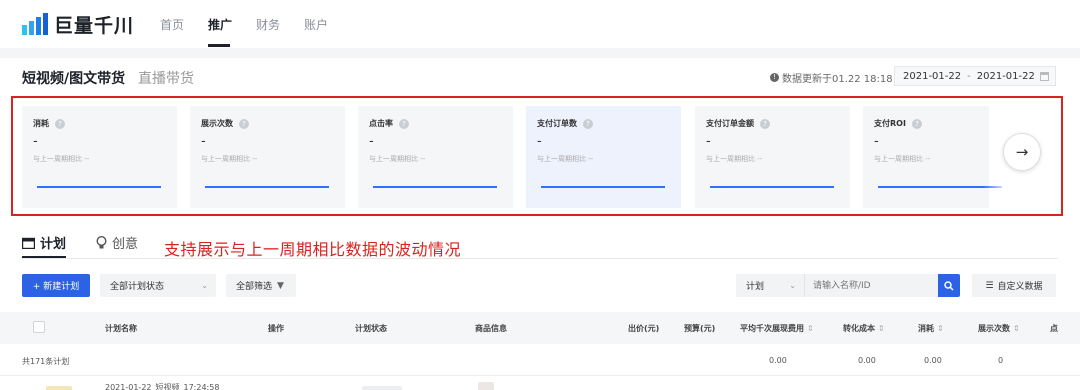 The height and width of the screenshot is (390, 1080). What do you see at coordinates (316, 24) in the screenshot?
I see `nav-account: 账户` at bounding box center [316, 24].